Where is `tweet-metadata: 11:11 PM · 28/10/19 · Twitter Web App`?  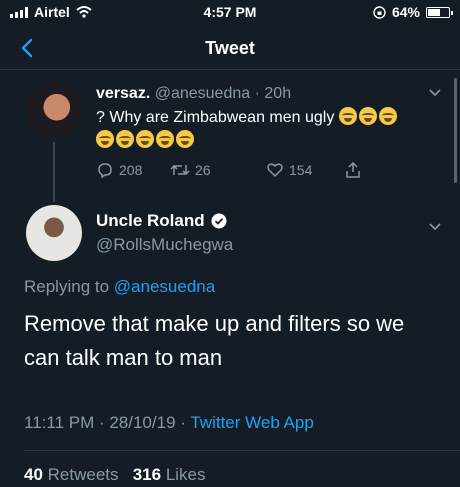 tweet-metadata: 11:11 PM · 28/10/19 · Twitter Web App is located at coordinates (169, 423).